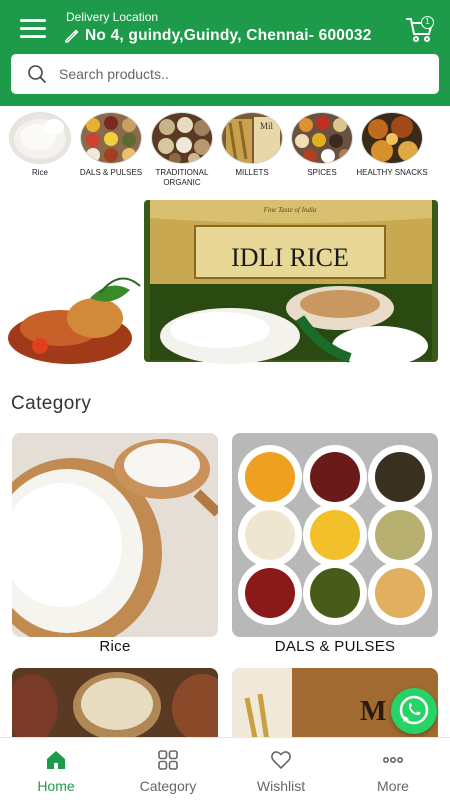 This screenshot has width=450, height=800. I want to click on nav-category: Category, so click(168, 771).